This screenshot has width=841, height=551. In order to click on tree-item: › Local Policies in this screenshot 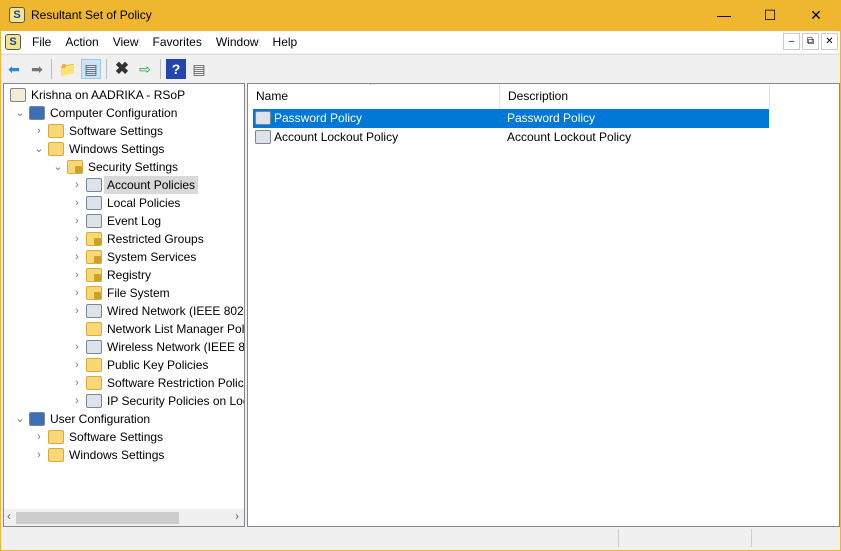, I will do `click(125, 203)`.